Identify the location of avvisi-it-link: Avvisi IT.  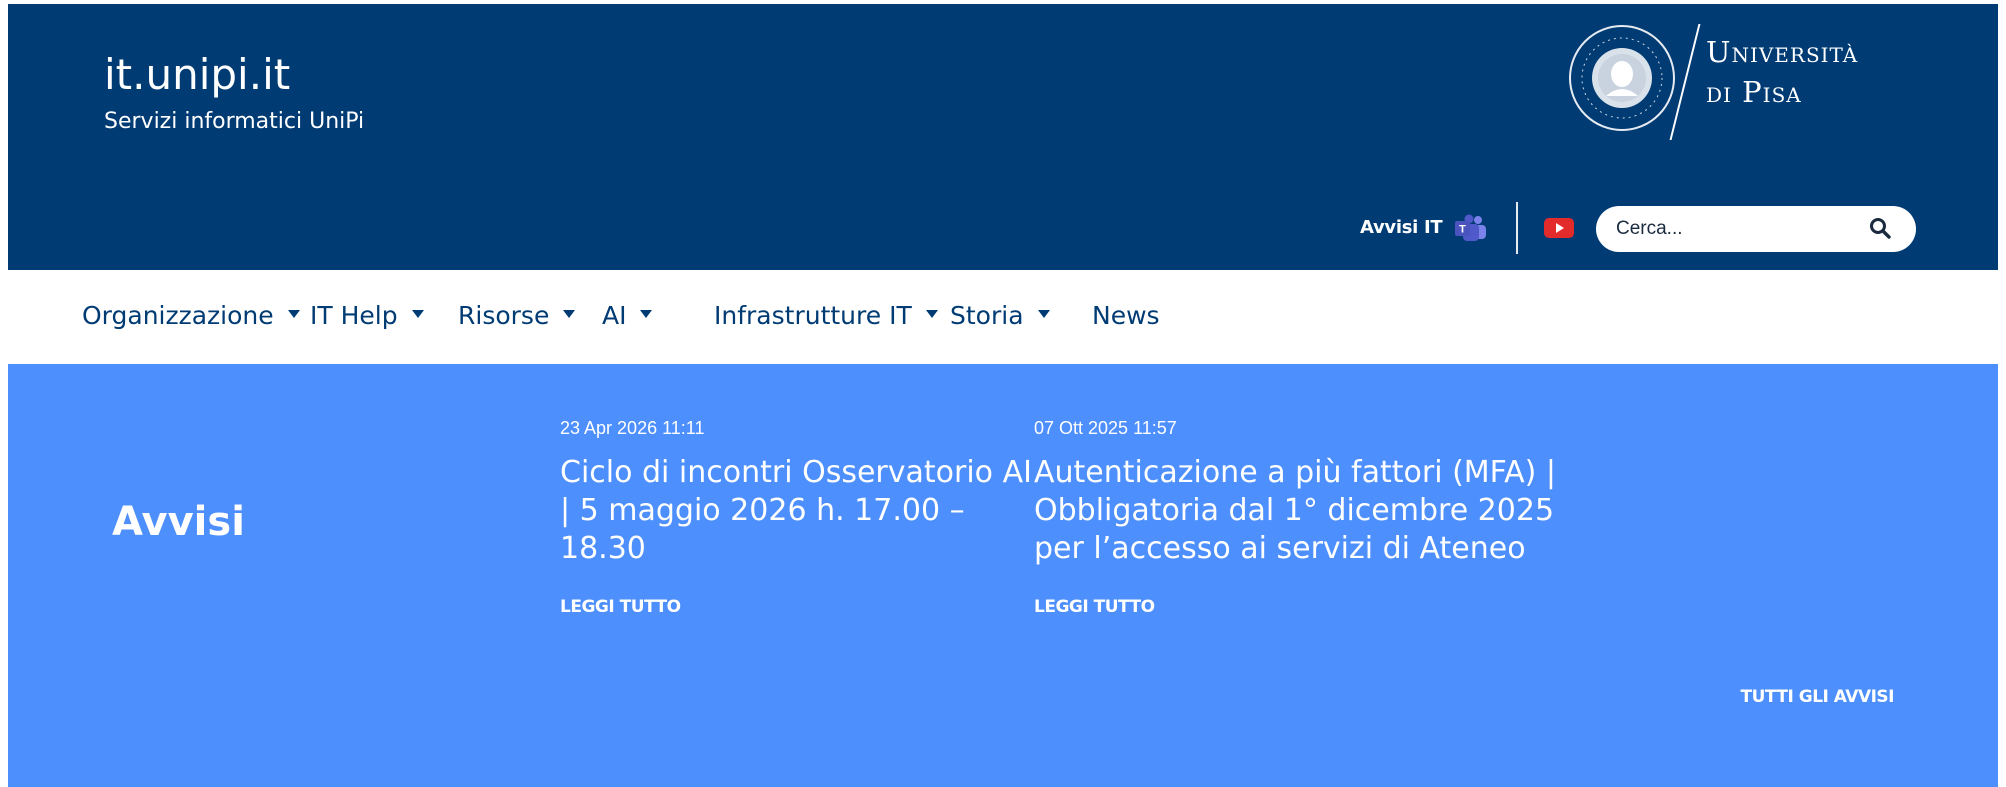
(1401, 228).